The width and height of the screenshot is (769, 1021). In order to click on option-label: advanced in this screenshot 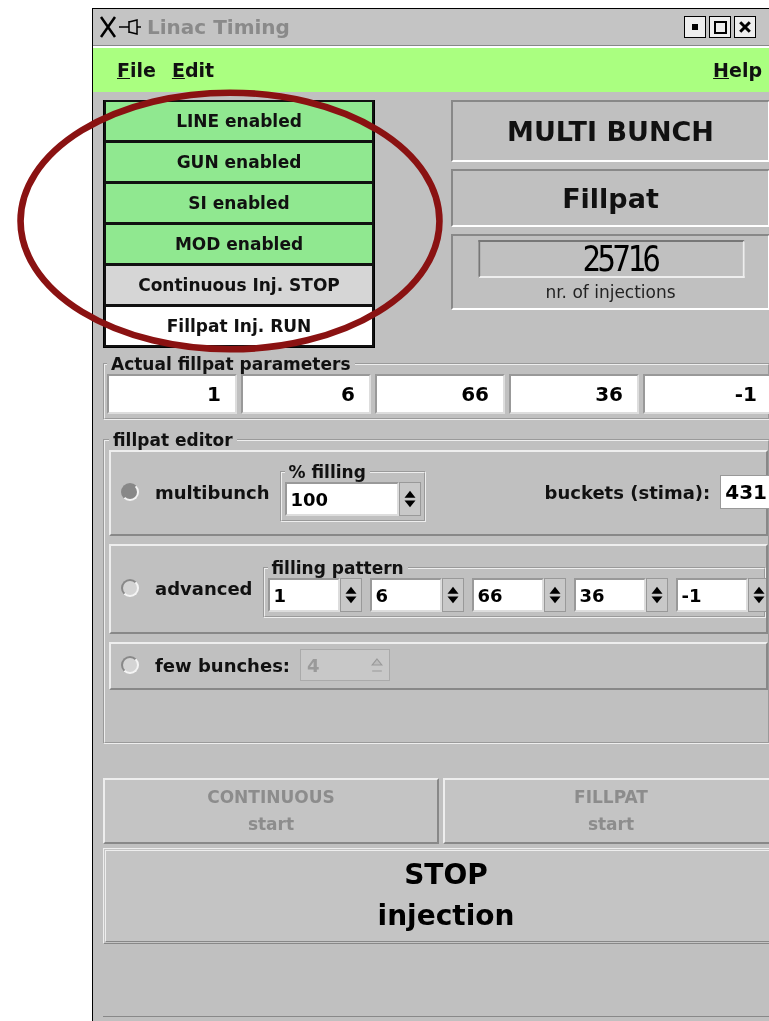, I will do `click(204, 588)`.